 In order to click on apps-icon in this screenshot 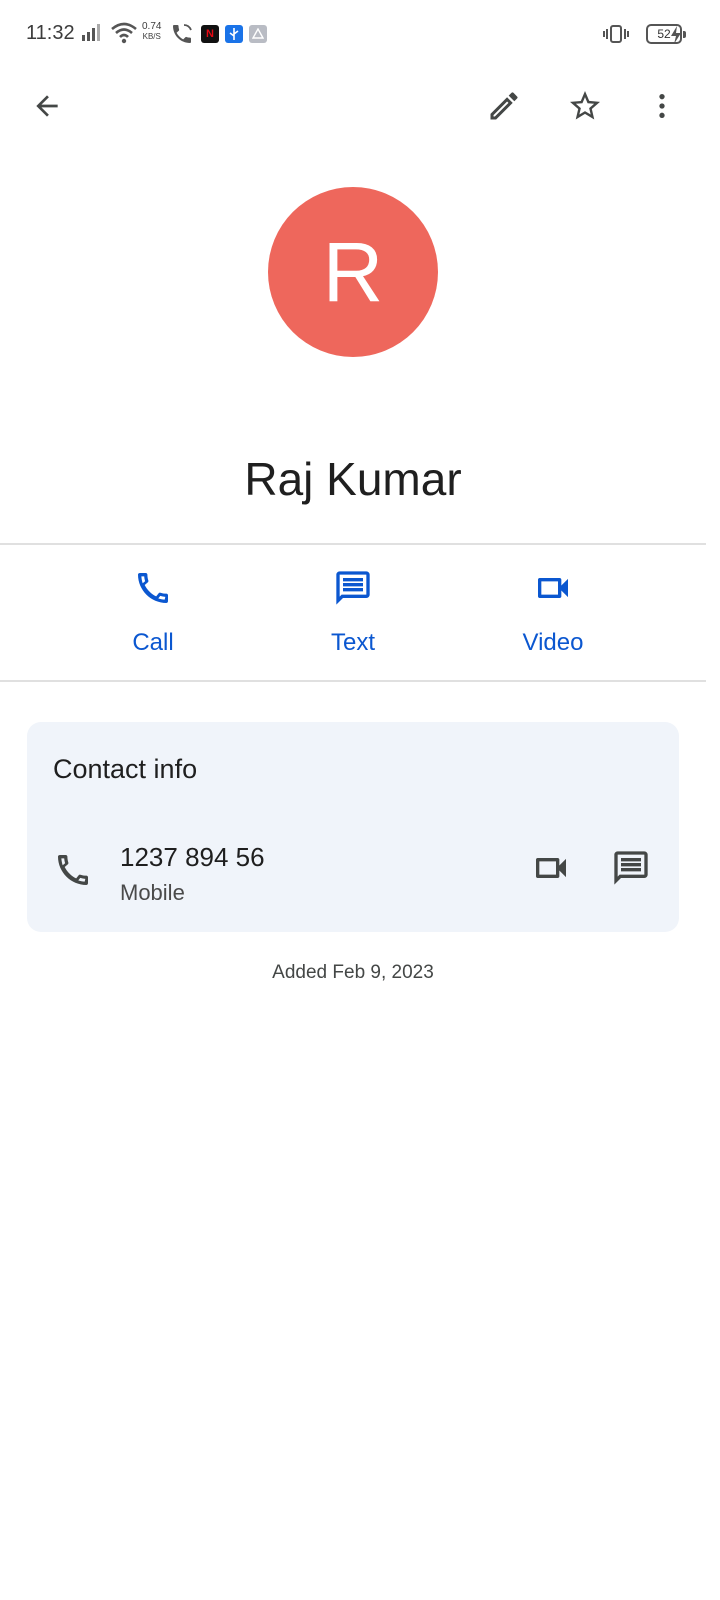, I will do `click(258, 34)`.